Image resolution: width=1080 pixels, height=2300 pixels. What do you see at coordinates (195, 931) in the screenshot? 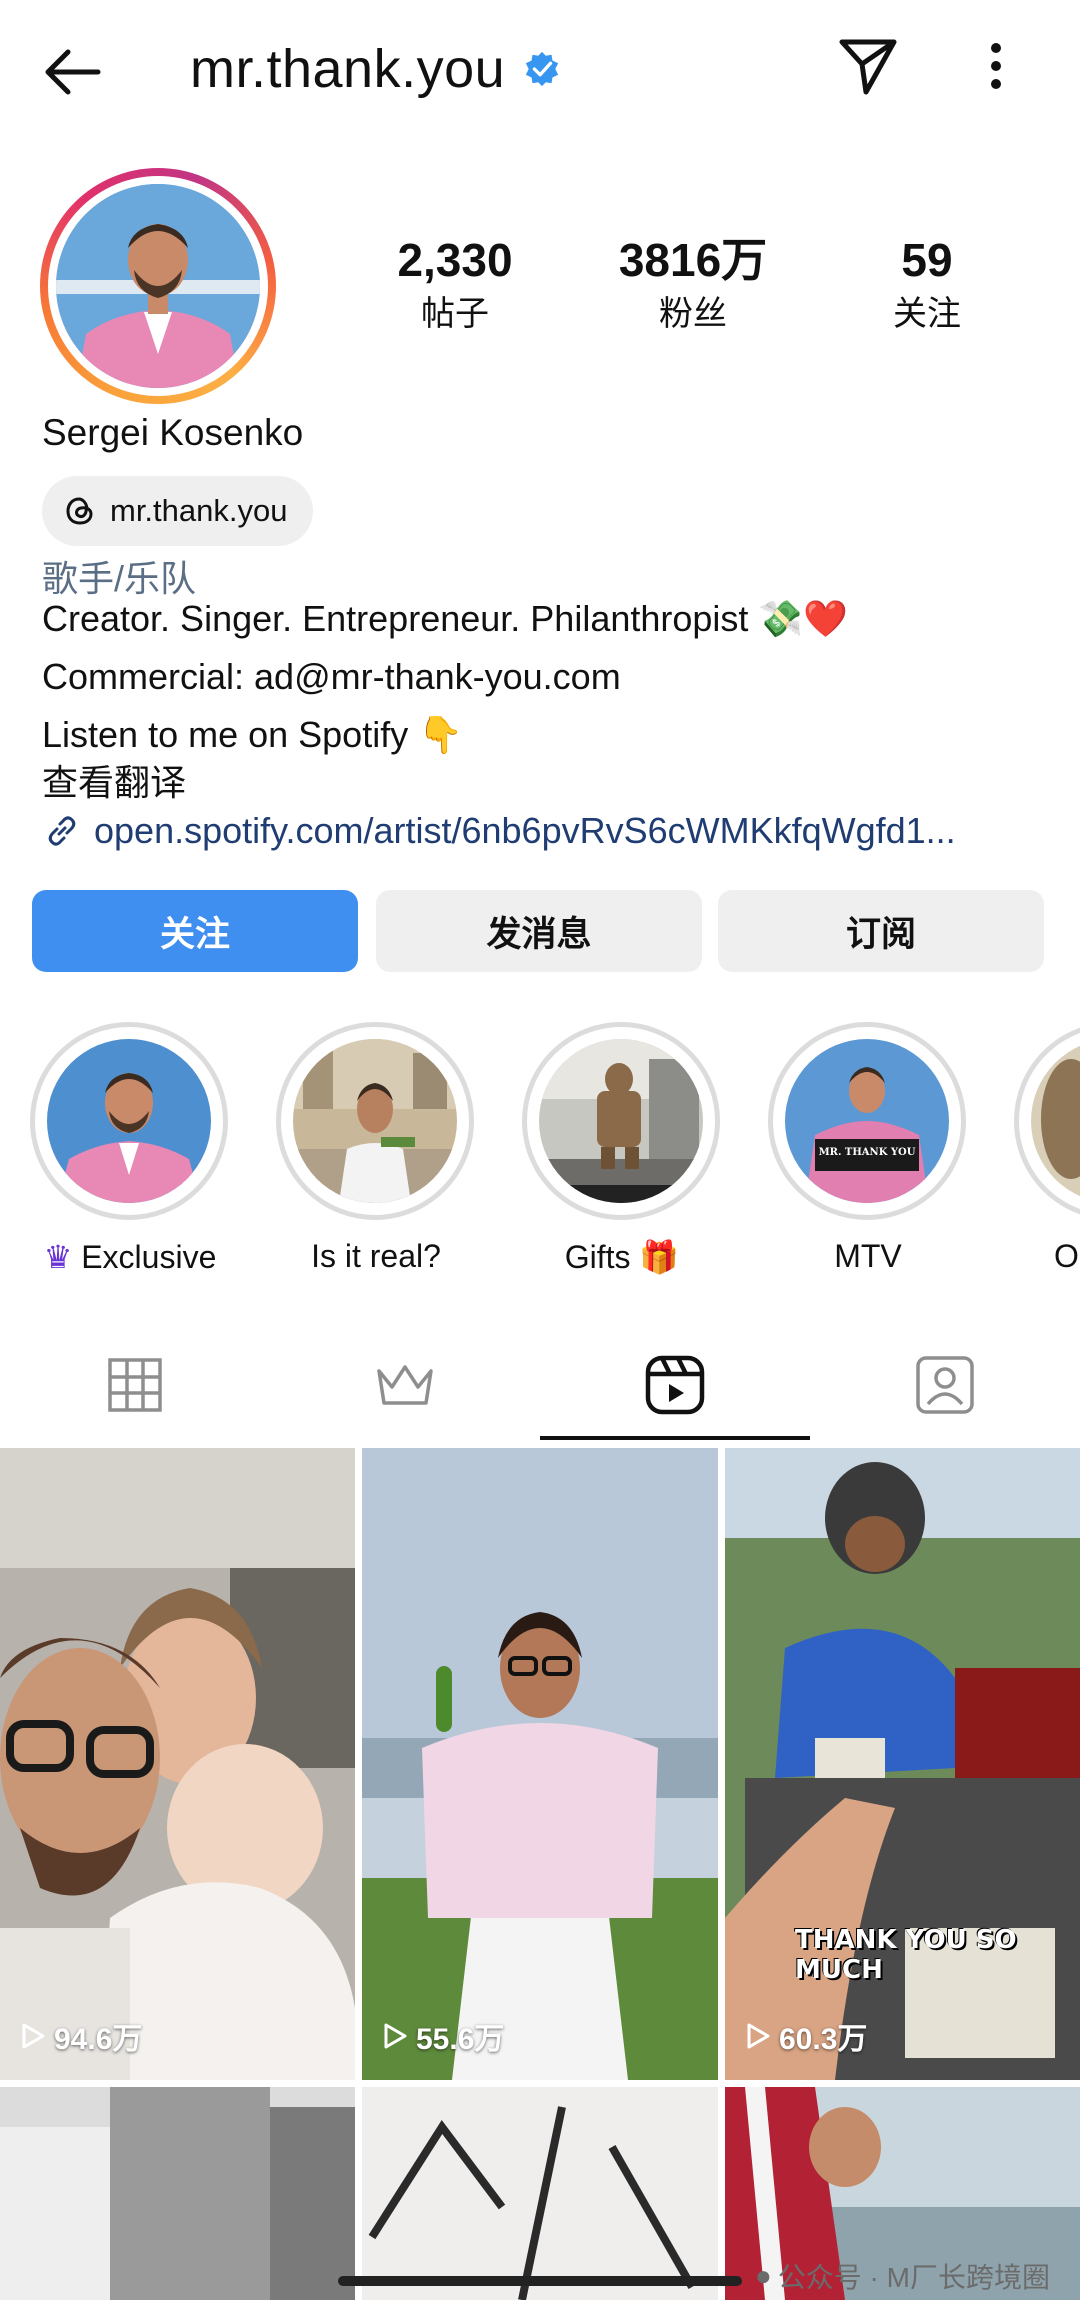
I see `follow-button: 关注` at bounding box center [195, 931].